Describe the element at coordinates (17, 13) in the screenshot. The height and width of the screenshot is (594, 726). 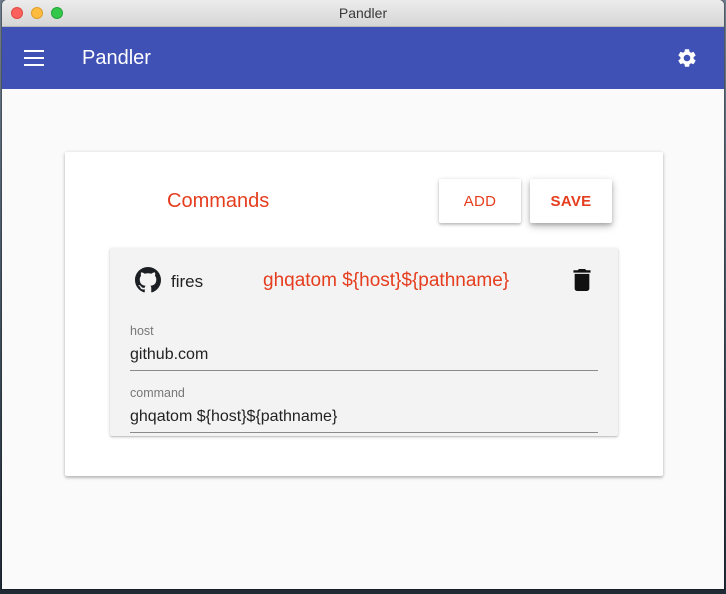
I see `close-window-button` at that location.